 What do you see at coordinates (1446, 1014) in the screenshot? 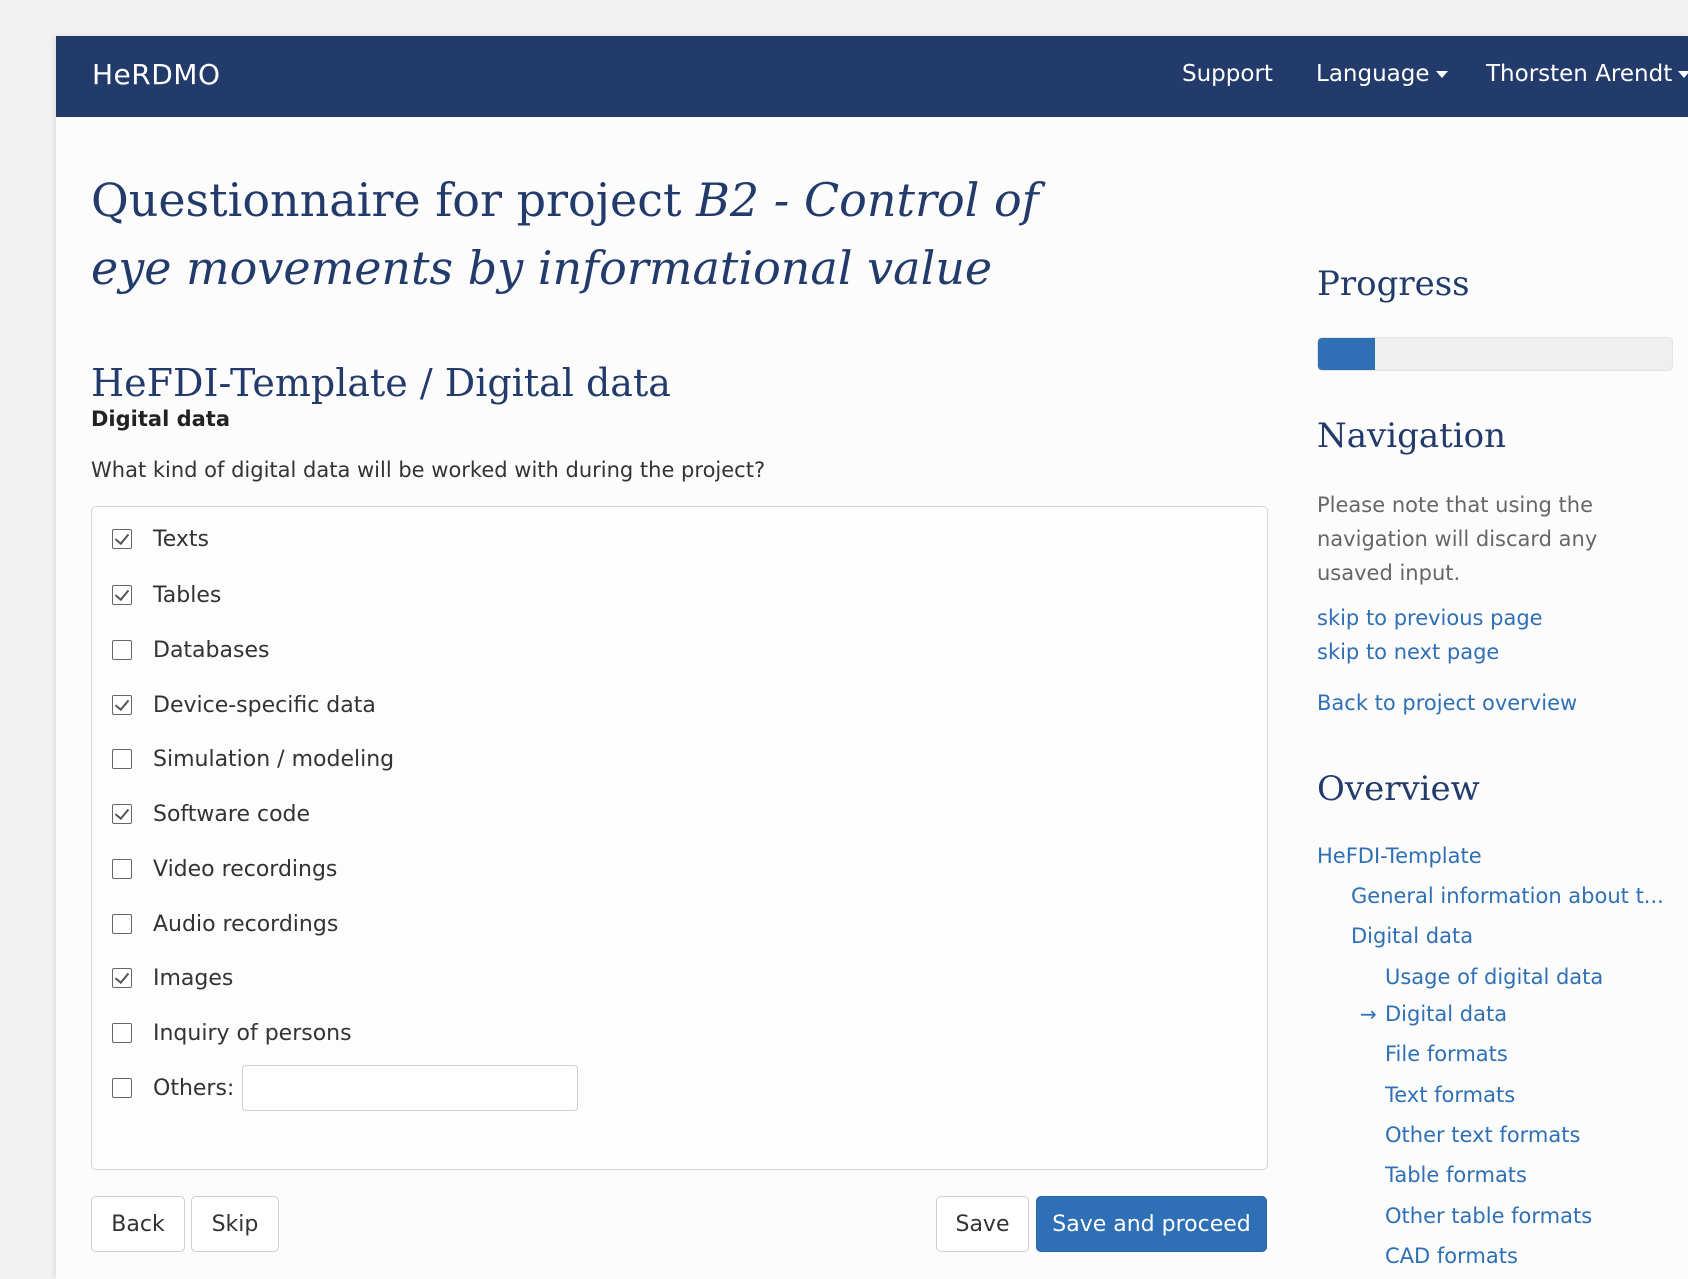
I see `overview-page-current-link: Digital data` at bounding box center [1446, 1014].